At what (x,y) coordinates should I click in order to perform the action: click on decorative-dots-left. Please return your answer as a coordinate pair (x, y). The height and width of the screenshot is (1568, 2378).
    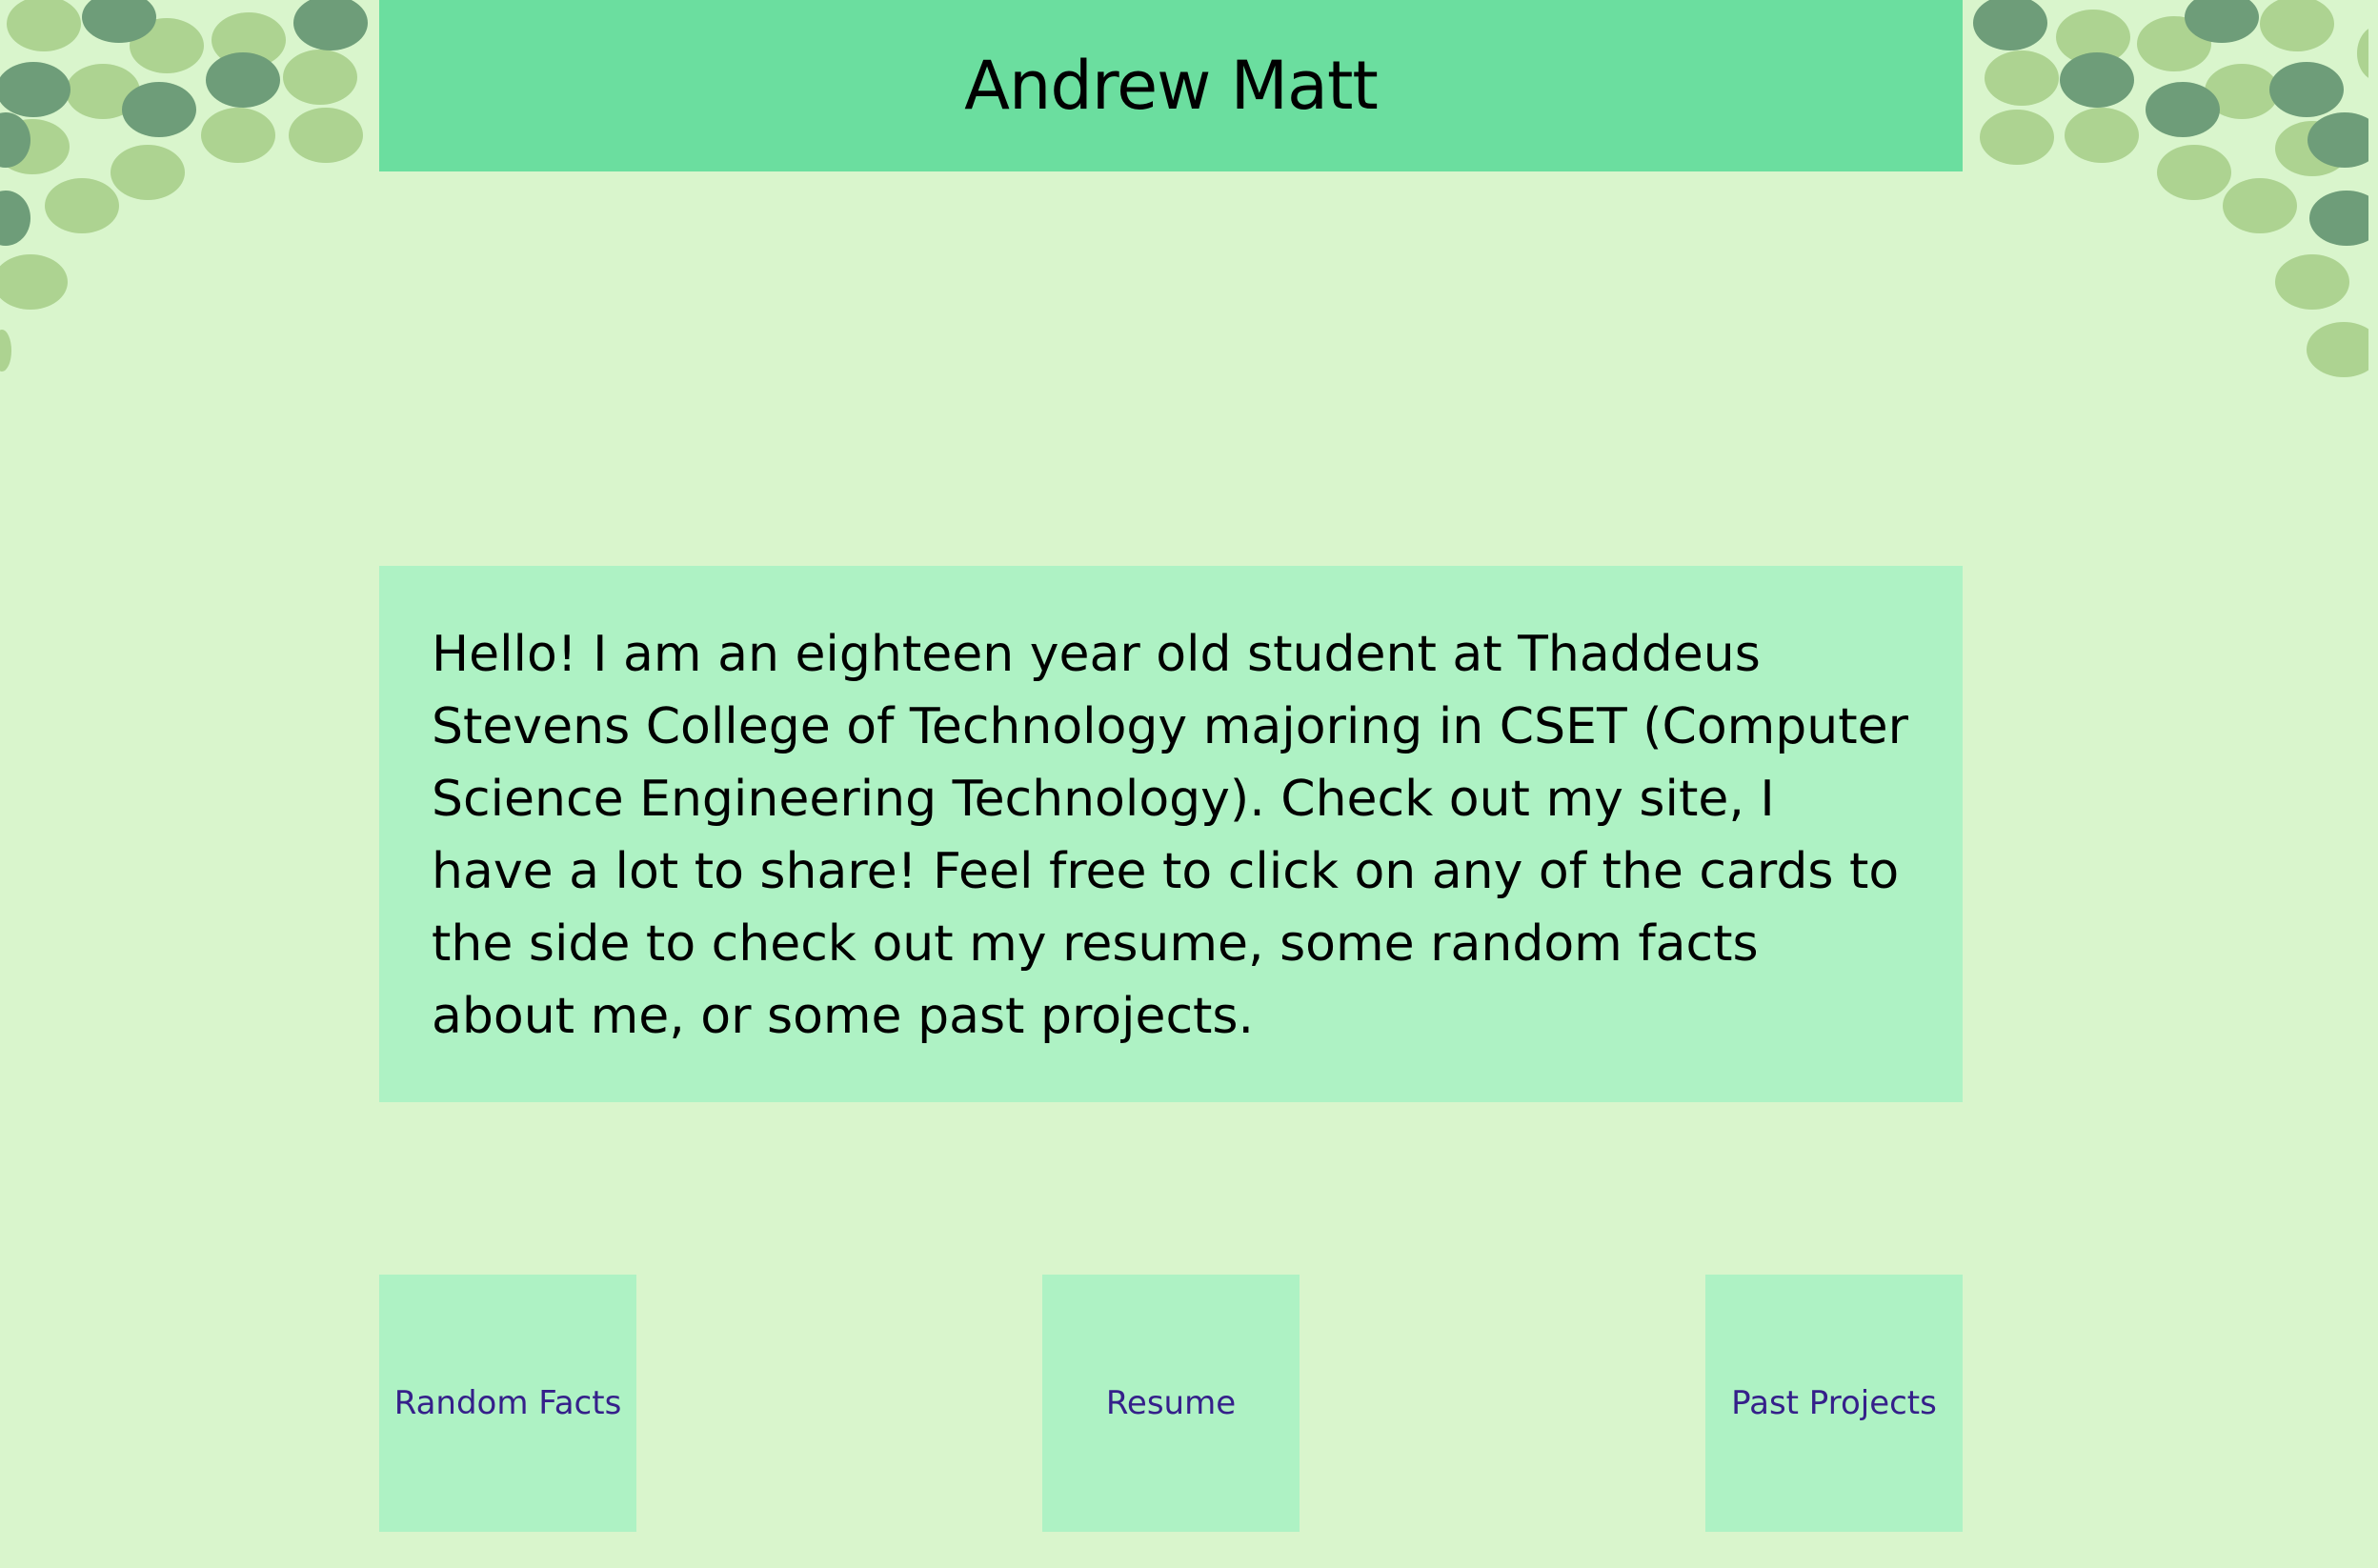
    Looking at the image, I should click on (200, 200).